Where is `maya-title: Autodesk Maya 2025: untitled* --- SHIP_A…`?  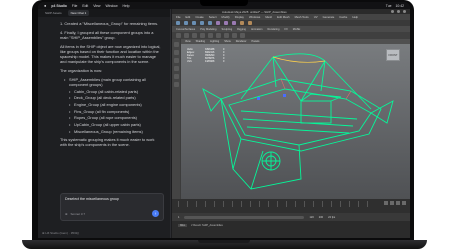
maya-title: Autodesk Maya 2025: untitled* --- SHIP_A… is located at coordinates (254, 11).